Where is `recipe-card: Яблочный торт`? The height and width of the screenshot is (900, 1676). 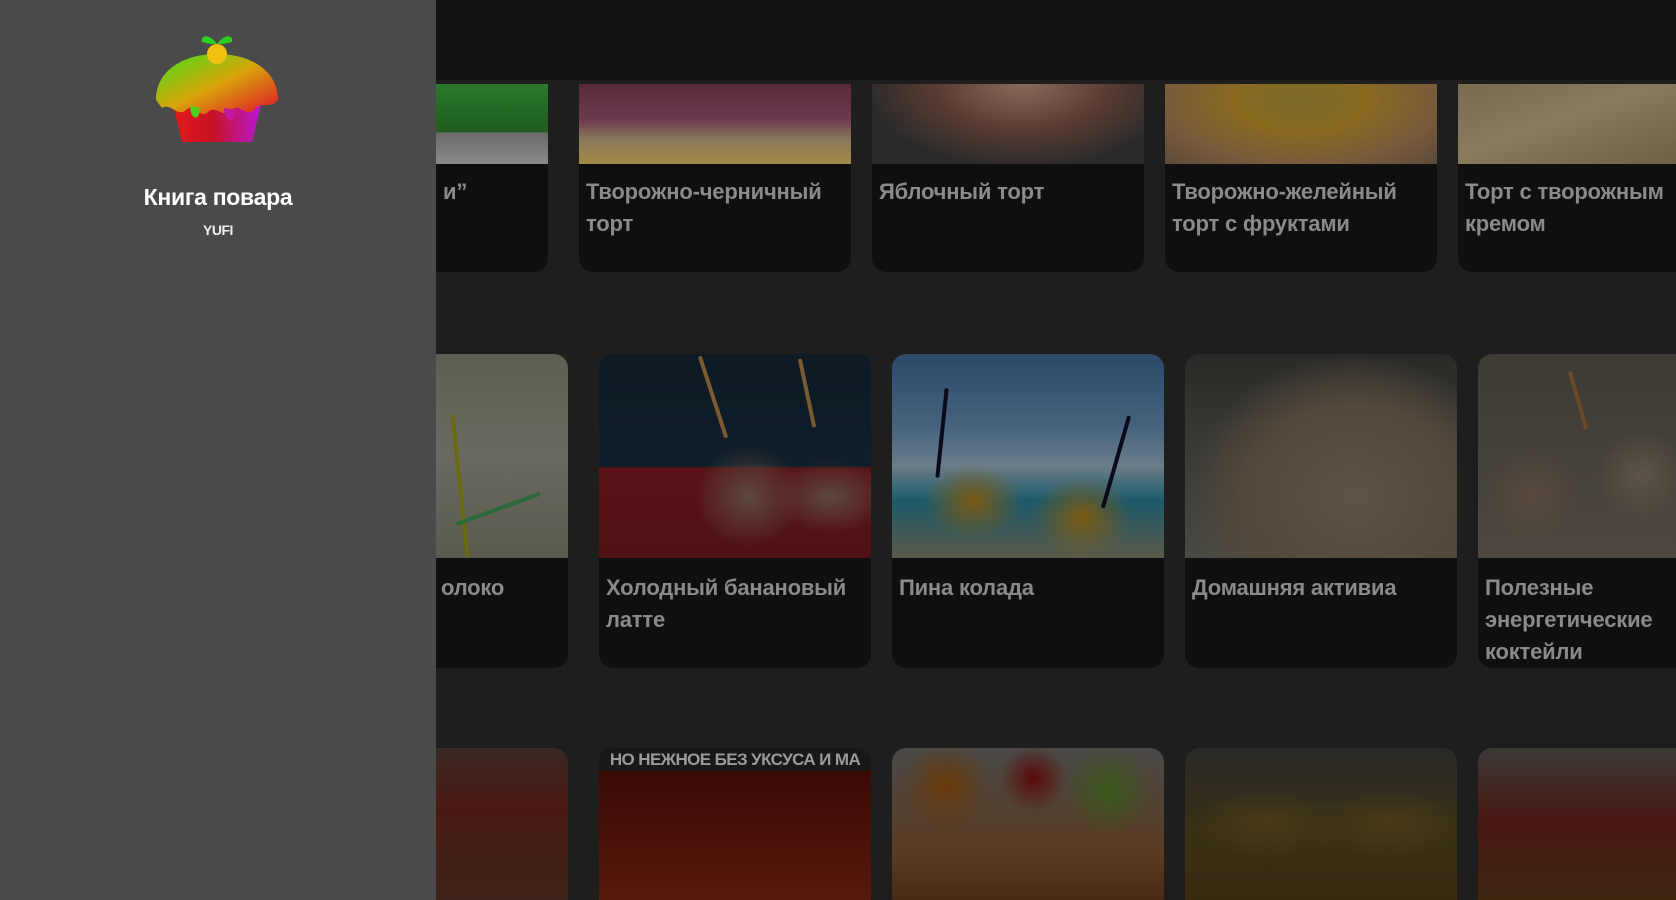 recipe-card: Яблочный торт is located at coordinates (1008, 178).